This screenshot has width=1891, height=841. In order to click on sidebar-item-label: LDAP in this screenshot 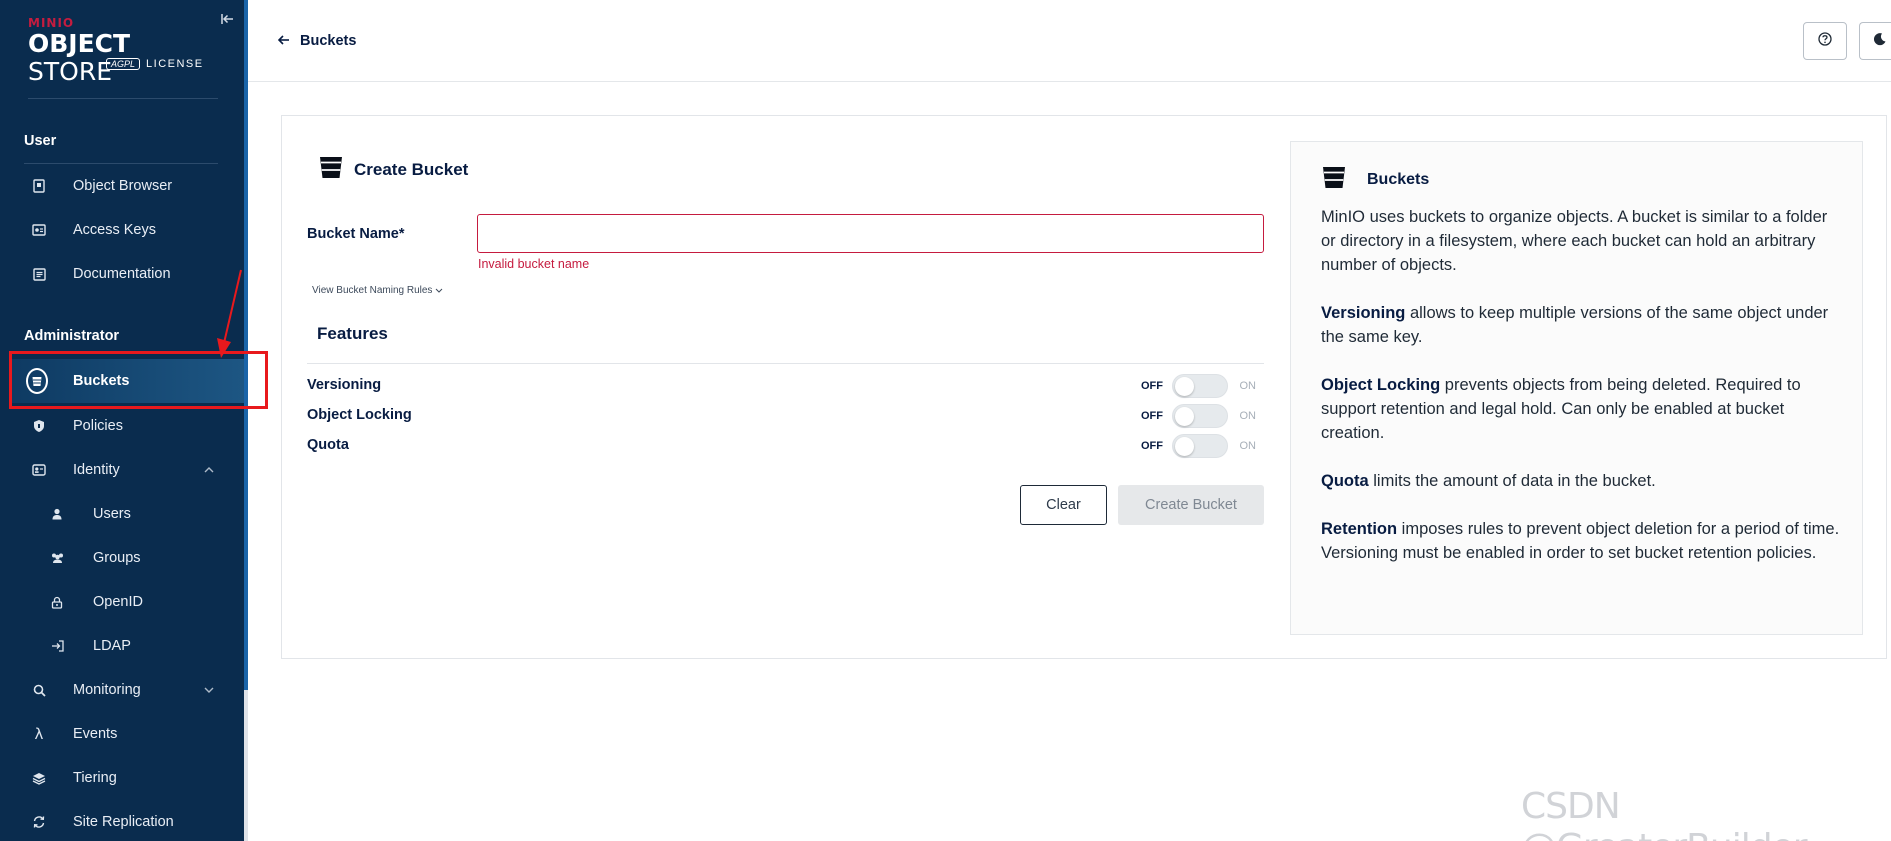, I will do `click(112, 646)`.